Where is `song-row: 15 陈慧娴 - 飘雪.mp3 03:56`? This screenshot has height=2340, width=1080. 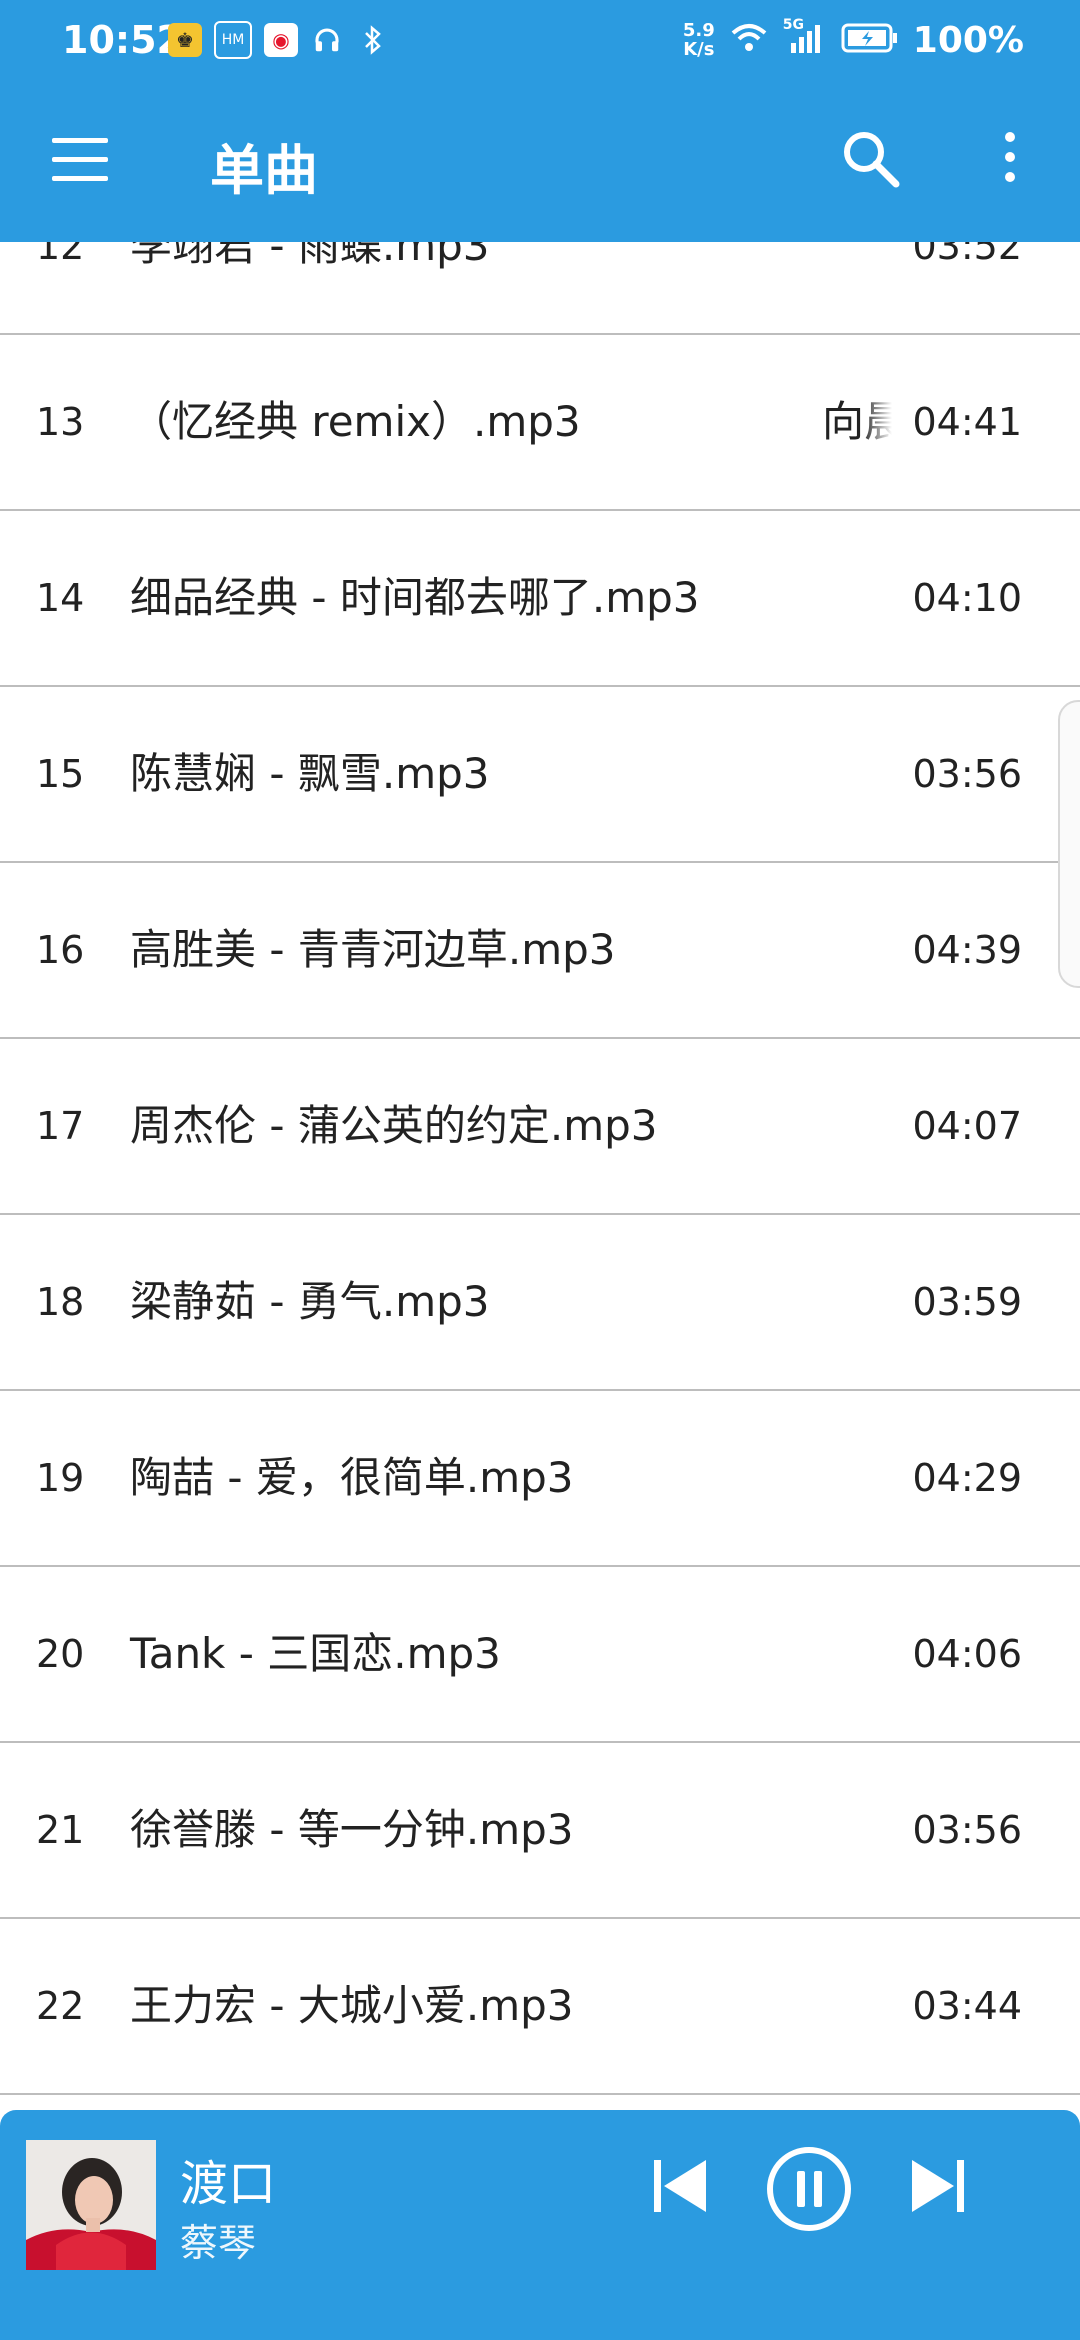 song-row: 15 陈慧娴 - 飘雪.mp3 03:56 is located at coordinates (540, 775).